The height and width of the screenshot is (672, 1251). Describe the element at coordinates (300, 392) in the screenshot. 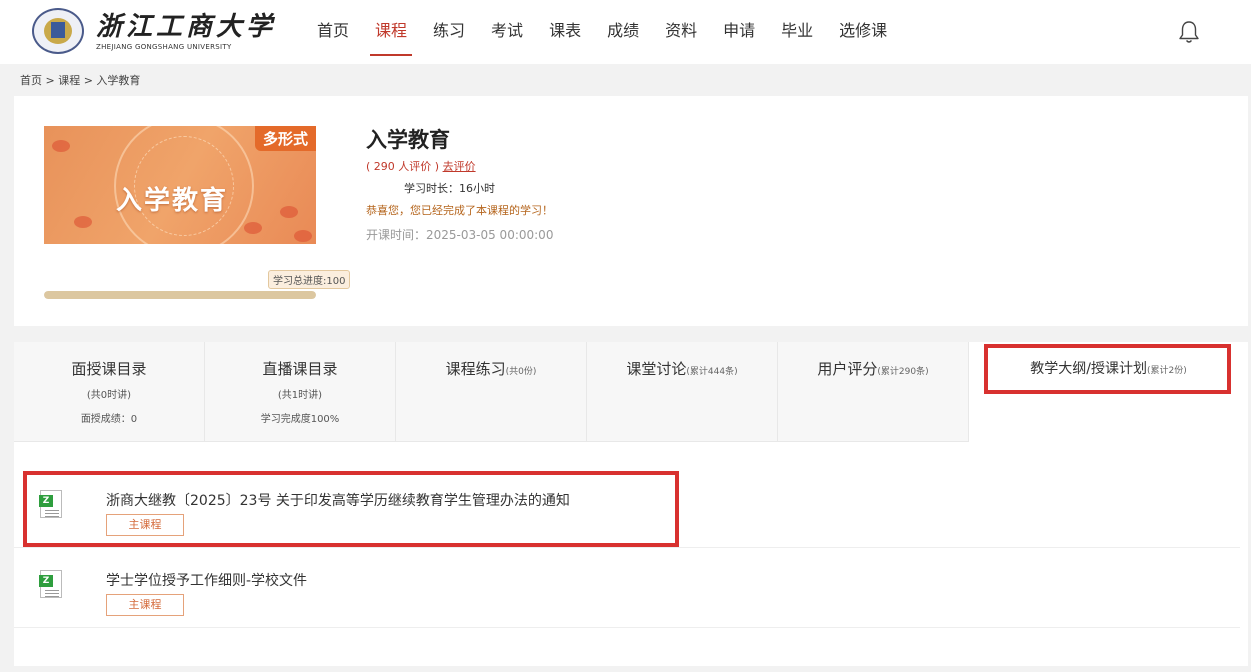

I see `tab-live-catalog: 直播课目录 (共1时讲) 学习完成度100%` at that location.